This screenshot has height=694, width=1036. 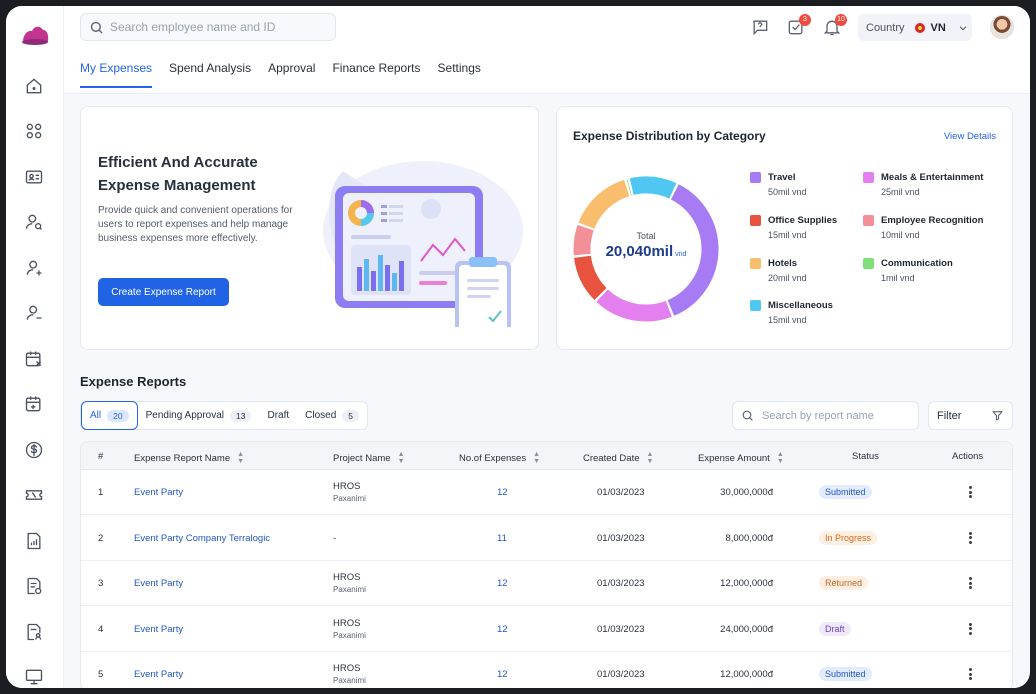 What do you see at coordinates (34, 268) in the screenshot?
I see `user-add-icon` at bounding box center [34, 268].